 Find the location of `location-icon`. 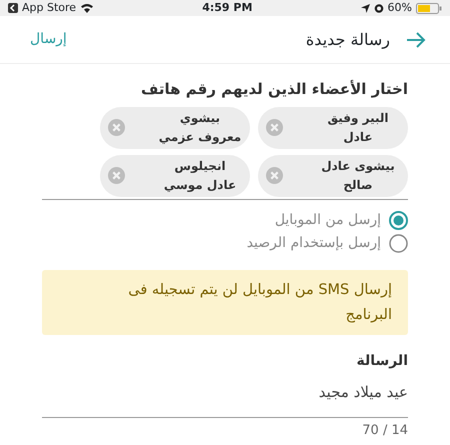

location-icon is located at coordinates (365, 8).